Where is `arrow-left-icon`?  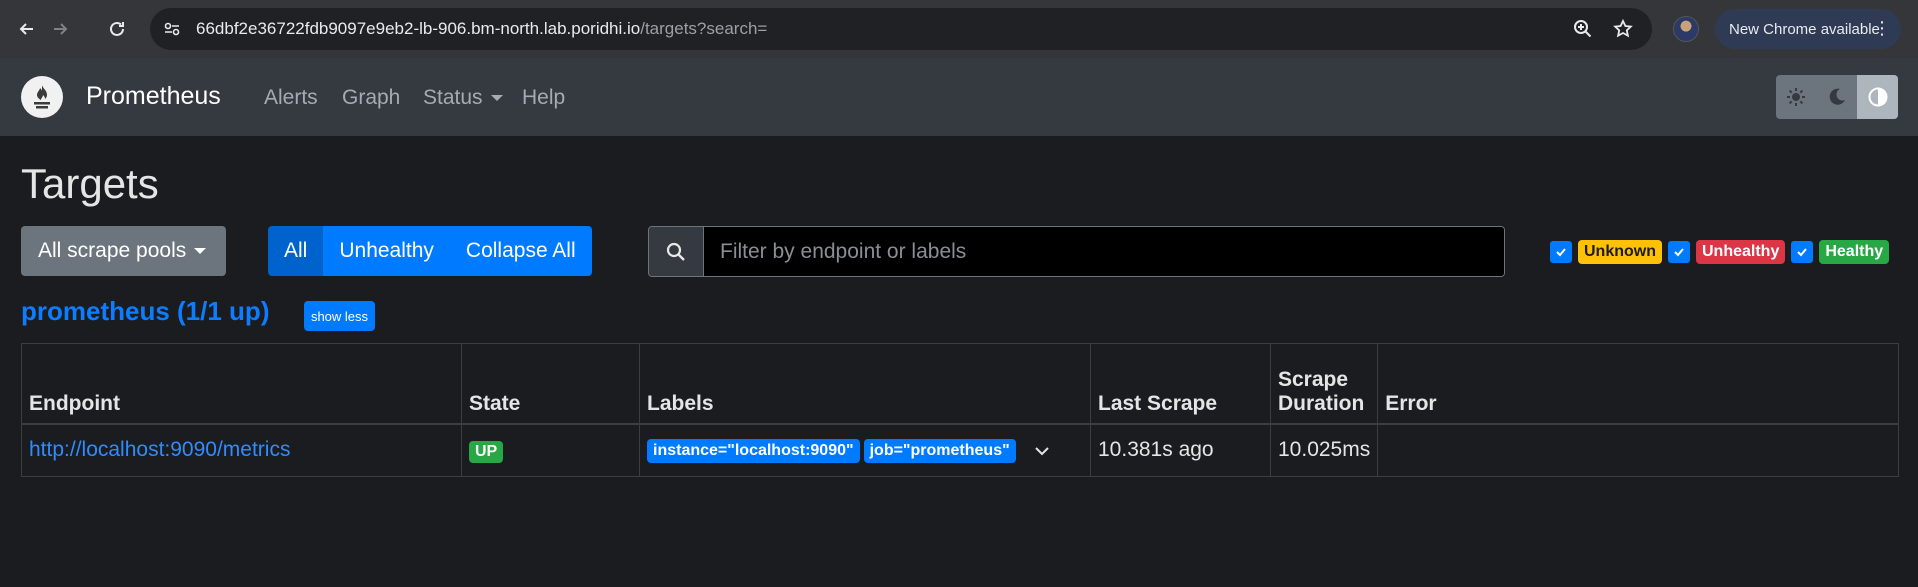 arrow-left-icon is located at coordinates (26, 29).